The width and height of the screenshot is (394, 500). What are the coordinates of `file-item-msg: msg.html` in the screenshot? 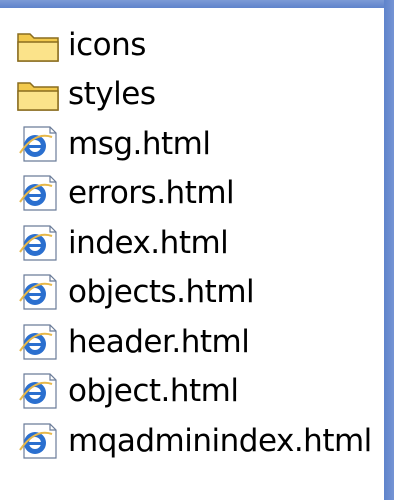 It's located at (194, 144).